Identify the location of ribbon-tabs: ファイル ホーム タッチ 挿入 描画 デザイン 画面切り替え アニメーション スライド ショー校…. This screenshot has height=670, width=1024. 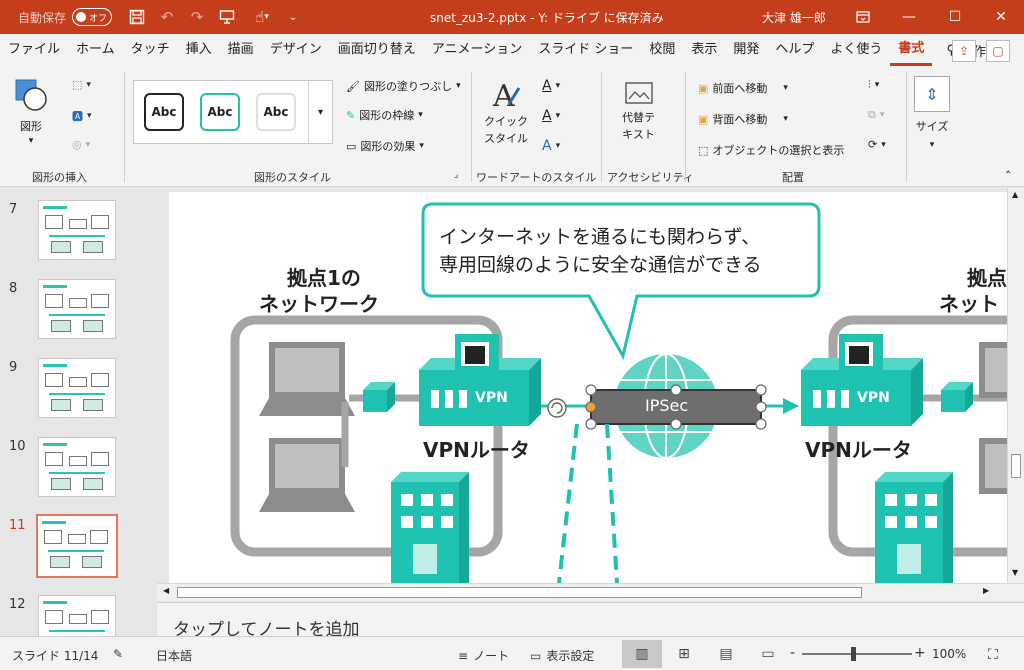
(512, 50).